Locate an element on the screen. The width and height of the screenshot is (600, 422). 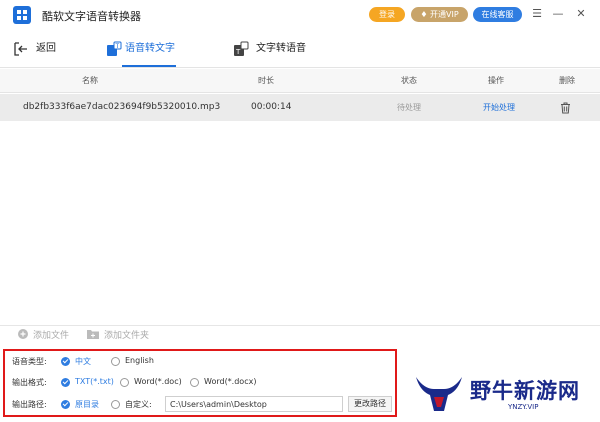
nav-bar: 返回 T 语音转文字 T 文字转语音 is located at coordinates (300, 49).